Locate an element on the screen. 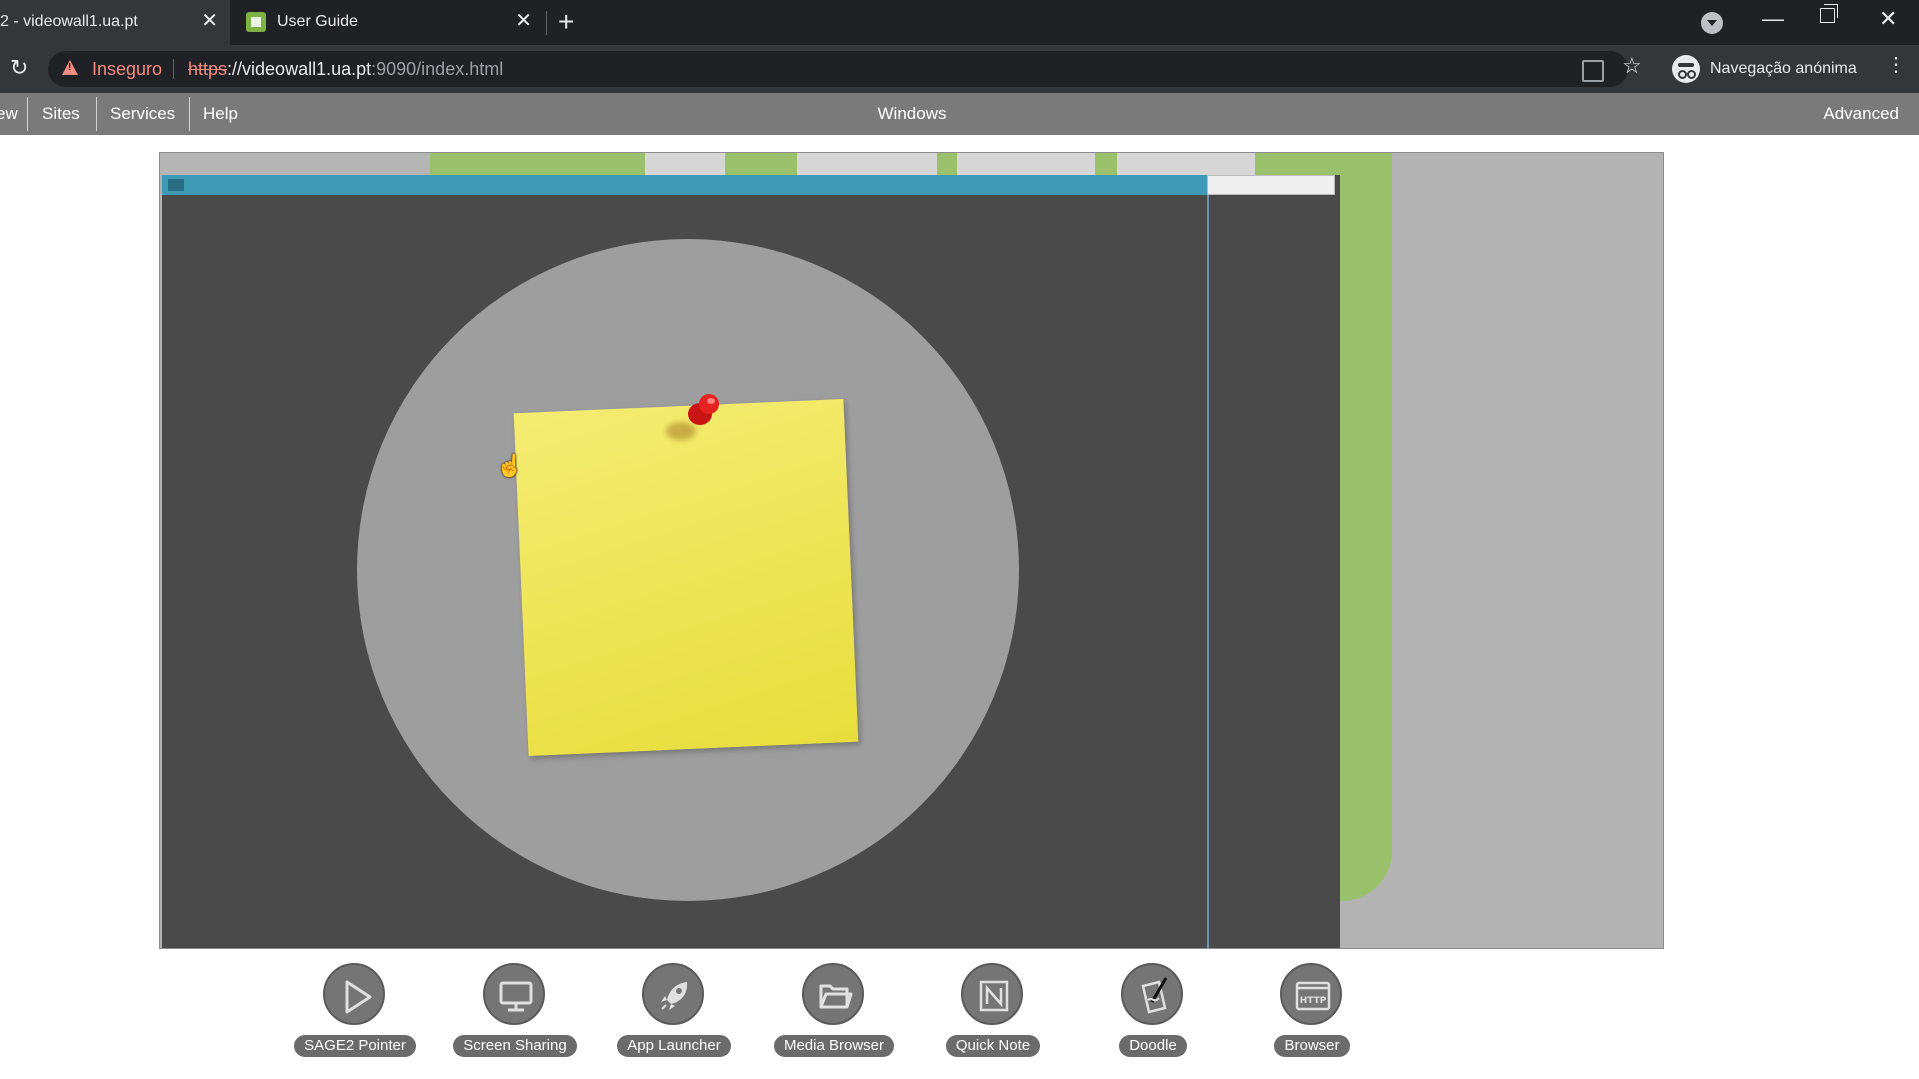 The width and height of the screenshot is (1919, 1079). tool-label: Quick Note is located at coordinates (993, 1046).